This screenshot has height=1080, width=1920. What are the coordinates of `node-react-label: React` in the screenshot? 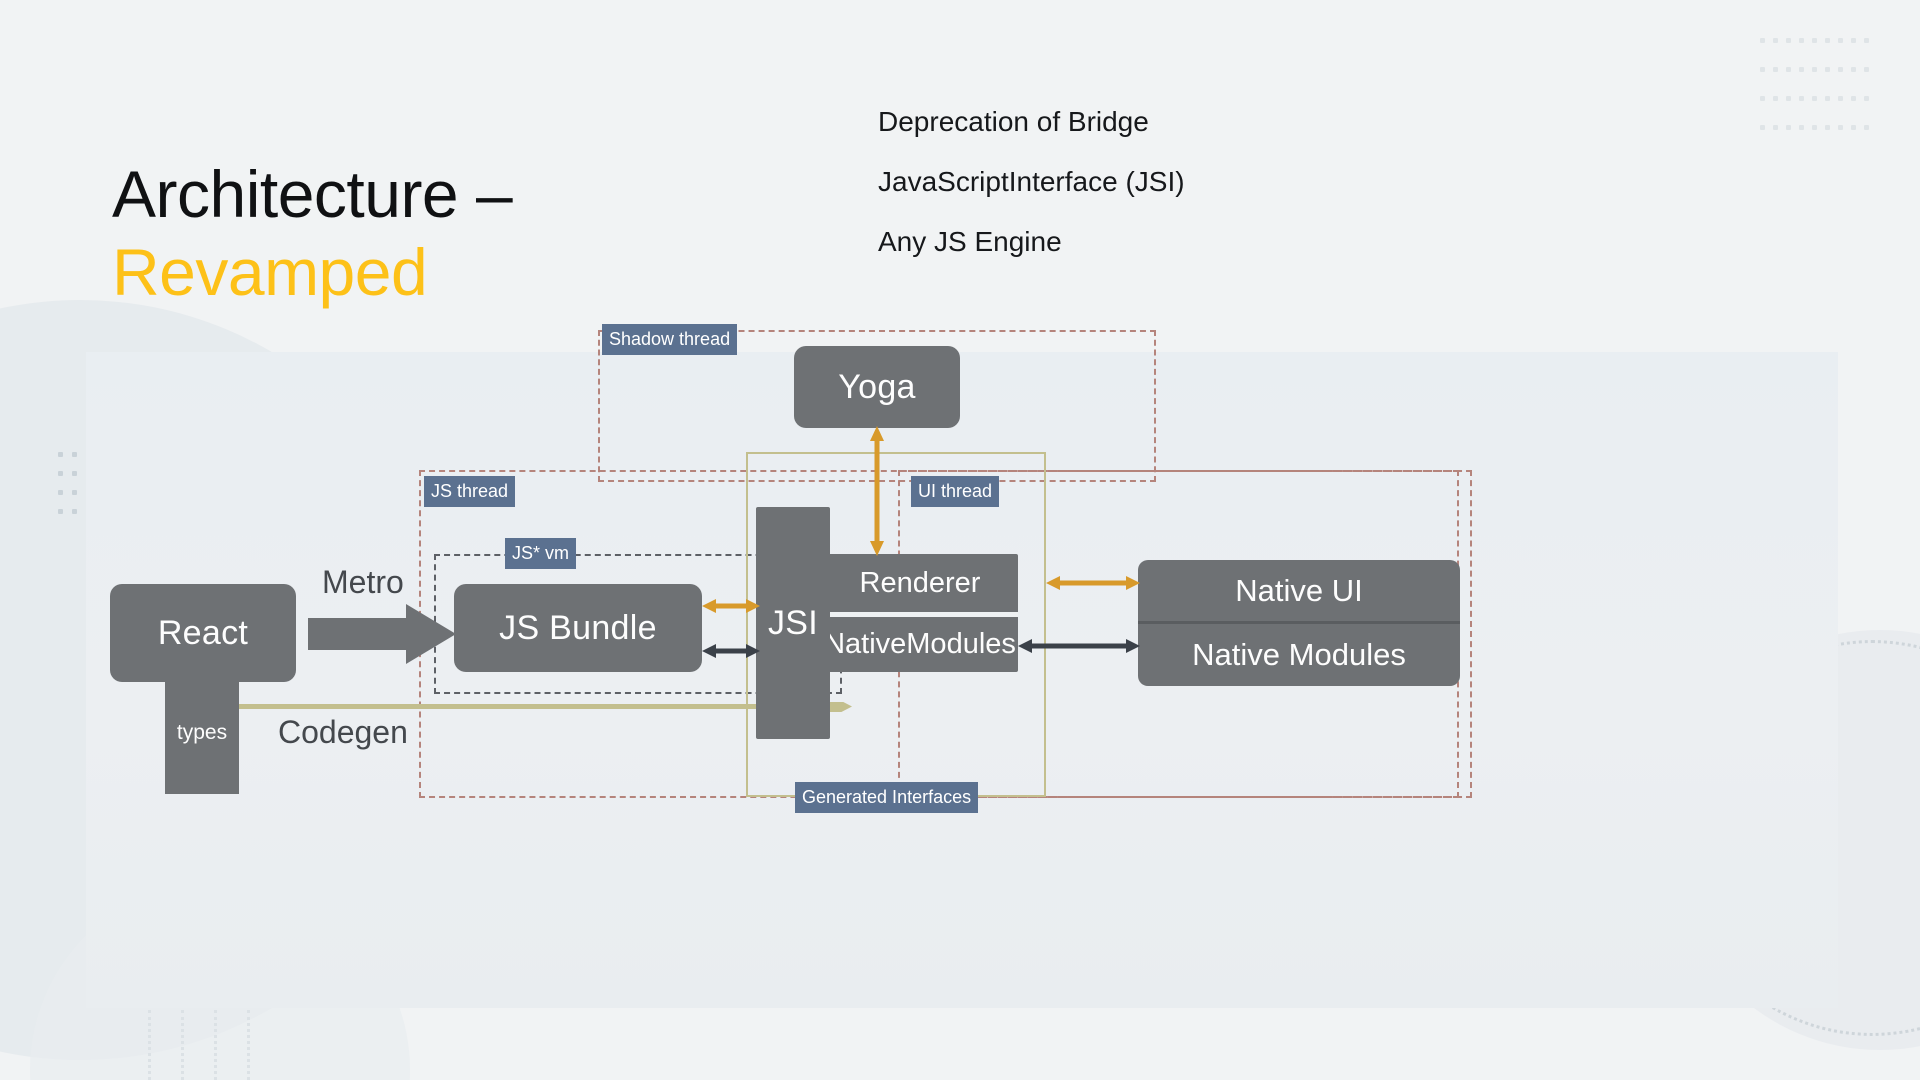 It's located at (203, 632).